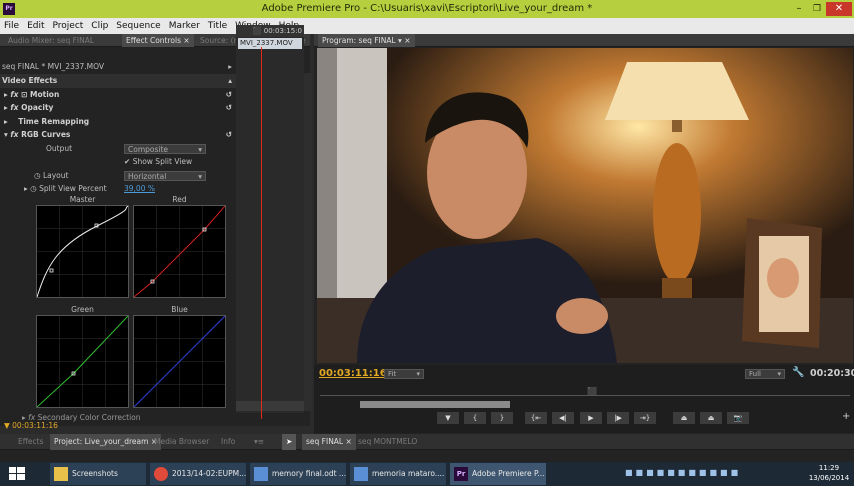  I want to click on output-dropdown: Composite ▾, so click(165, 148).